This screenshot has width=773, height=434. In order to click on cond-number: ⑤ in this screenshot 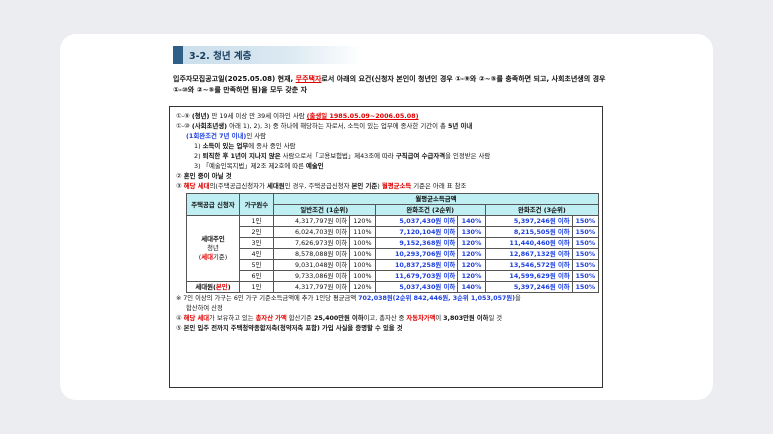, I will do `click(179, 328)`.